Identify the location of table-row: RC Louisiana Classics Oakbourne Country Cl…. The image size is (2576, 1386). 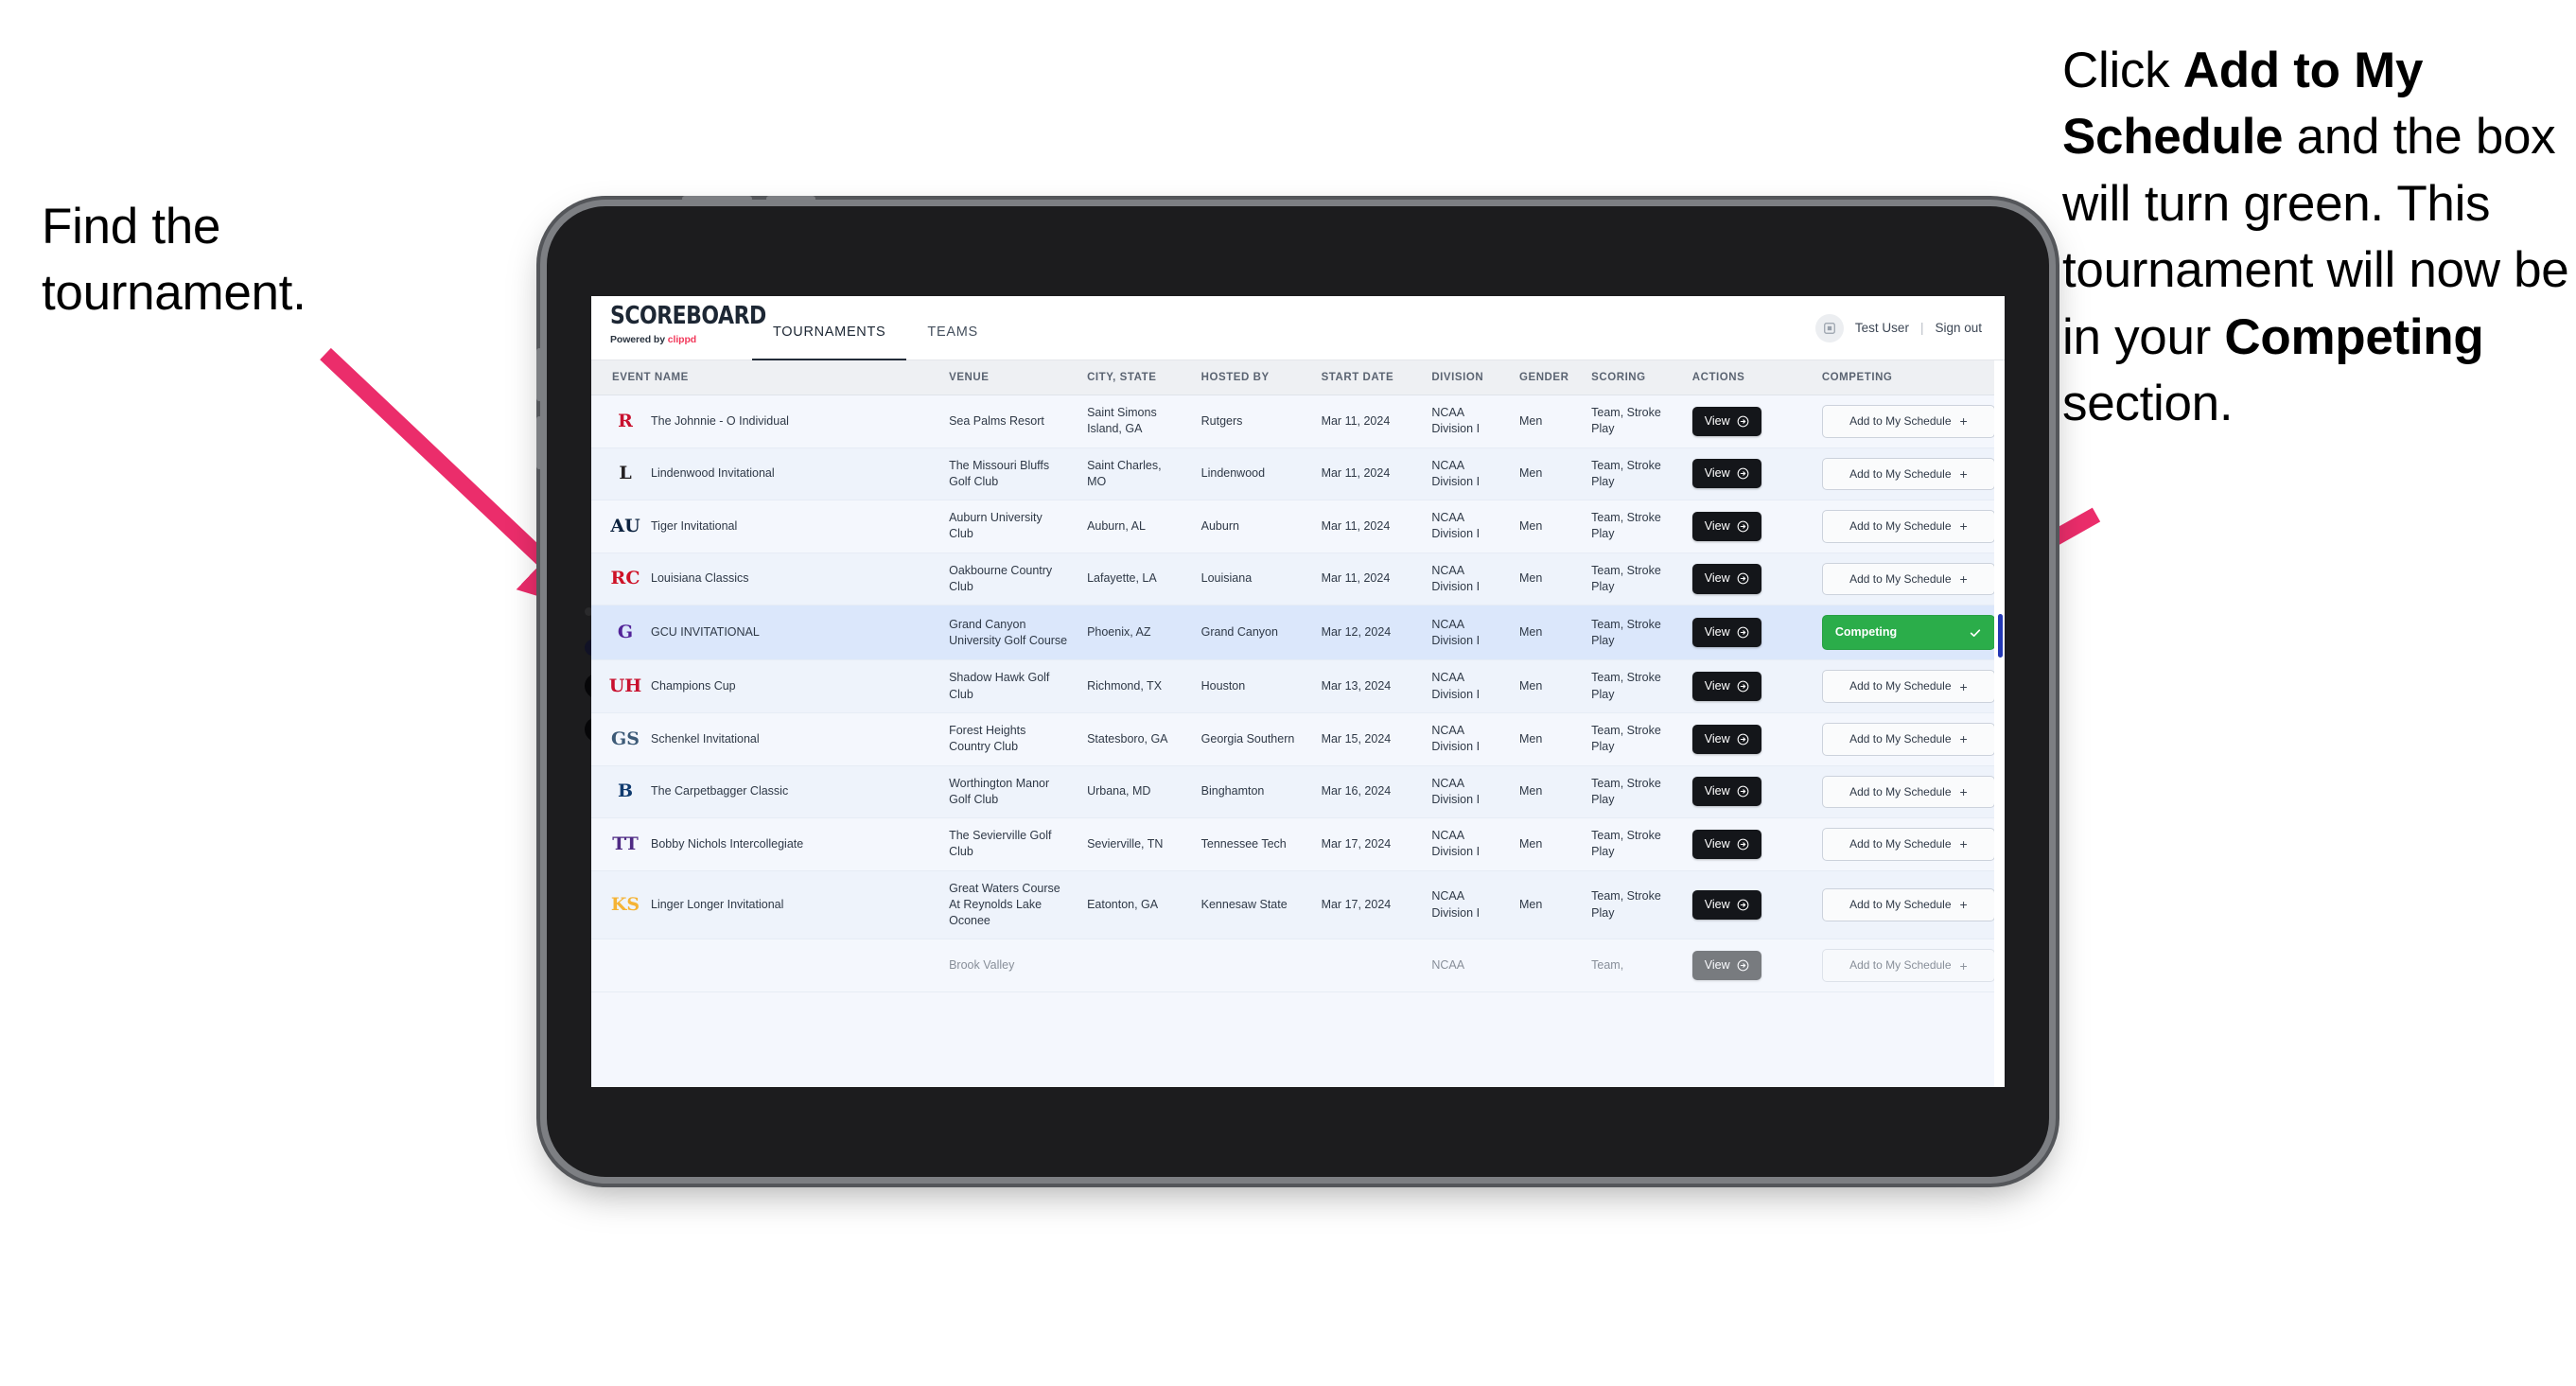
(1298, 579).